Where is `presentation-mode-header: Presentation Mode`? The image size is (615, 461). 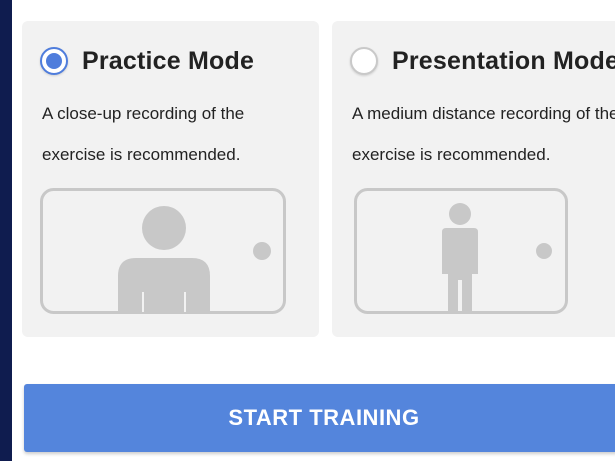
presentation-mode-header: Presentation Mode is located at coordinates (482, 61).